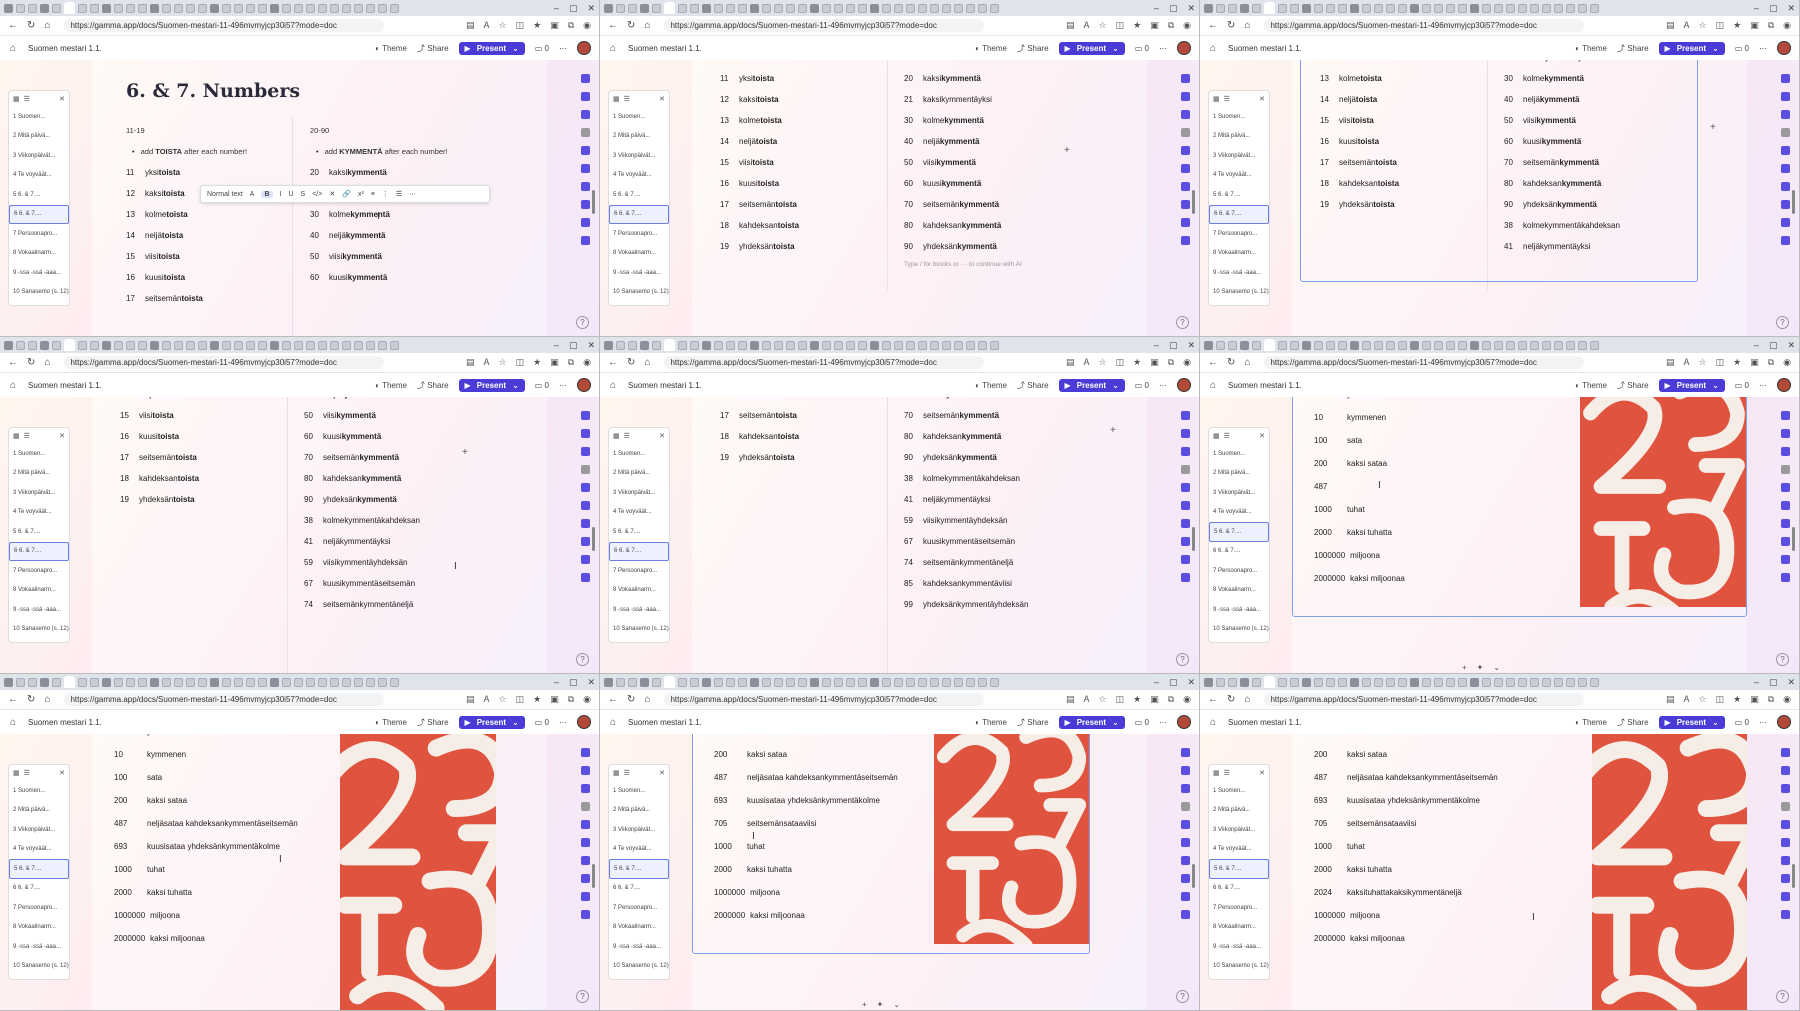 This screenshot has height=1011, width=1800. Describe the element at coordinates (585, 770) in the screenshot. I see `card-icon` at that location.